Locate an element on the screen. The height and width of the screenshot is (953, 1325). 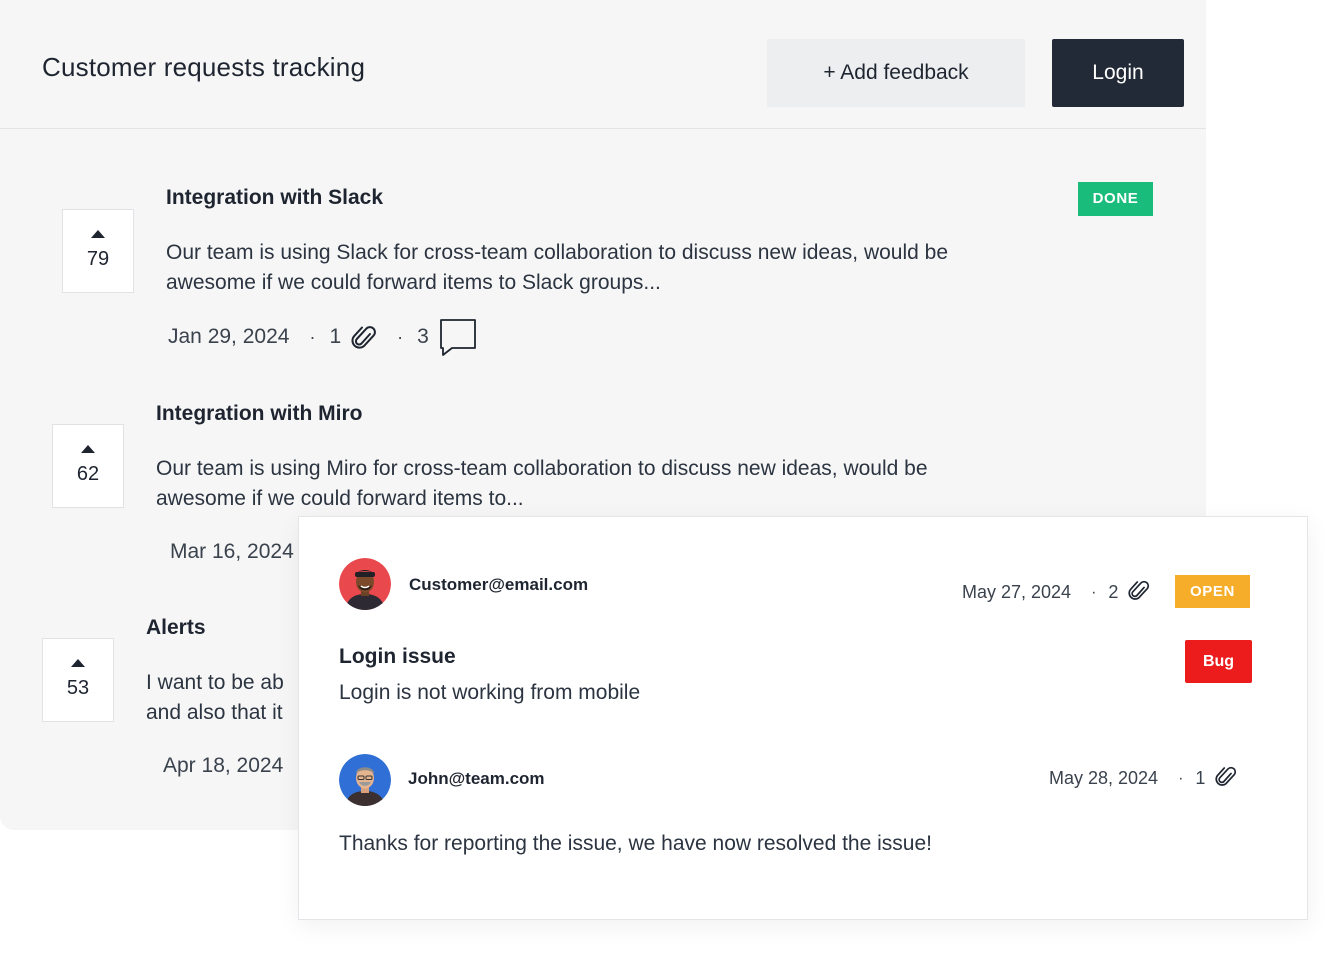
reply-meta: May 28, 2024 · 1 is located at coordinates (1143, 778).